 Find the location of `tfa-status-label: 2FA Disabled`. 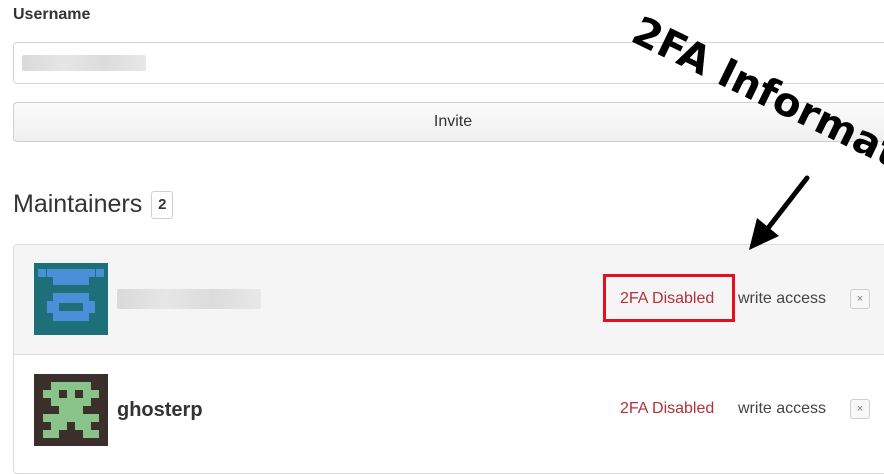

tfa-status-label: 2FA Disabled is located at coordinates (667, 408).